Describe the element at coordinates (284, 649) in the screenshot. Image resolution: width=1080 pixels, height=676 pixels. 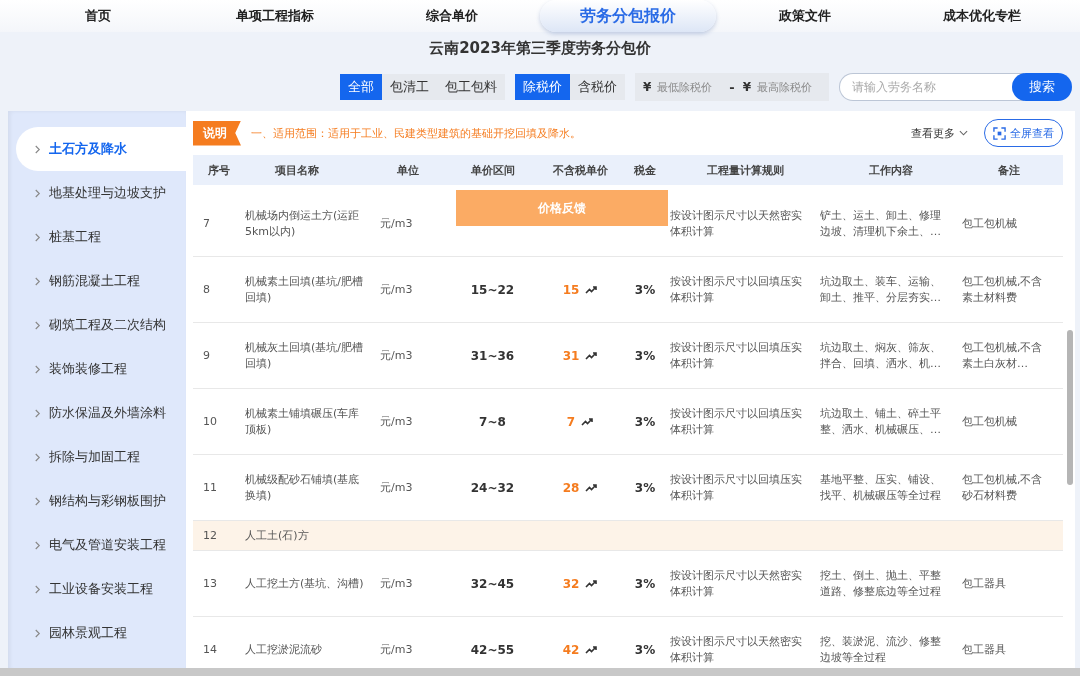
I see `table-cell-text: 人工挖淤泥流砂` at that location.